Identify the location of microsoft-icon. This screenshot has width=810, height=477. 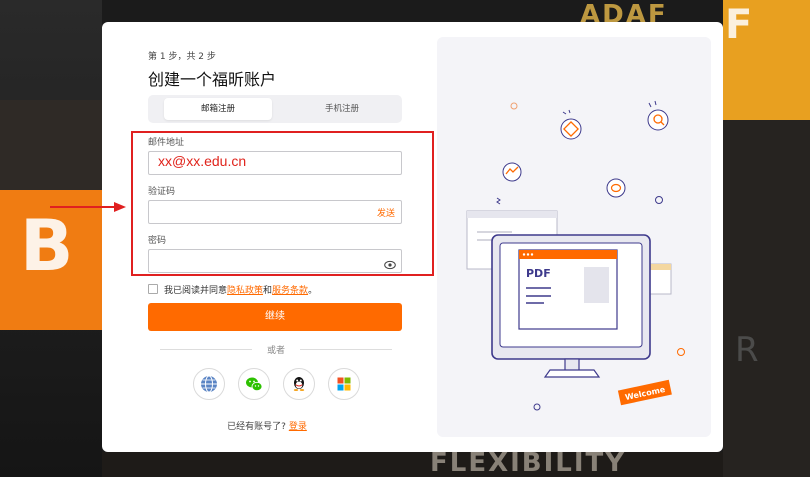
(344, 384).